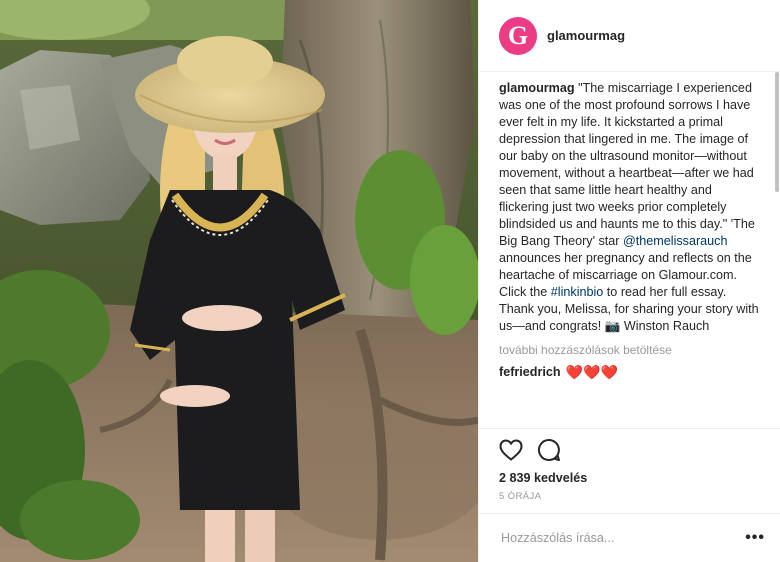 The height and width of the screenshot is (562, 780). I want to click on post-timestamp: 5 ÓRÁJA, so click(630, 496).